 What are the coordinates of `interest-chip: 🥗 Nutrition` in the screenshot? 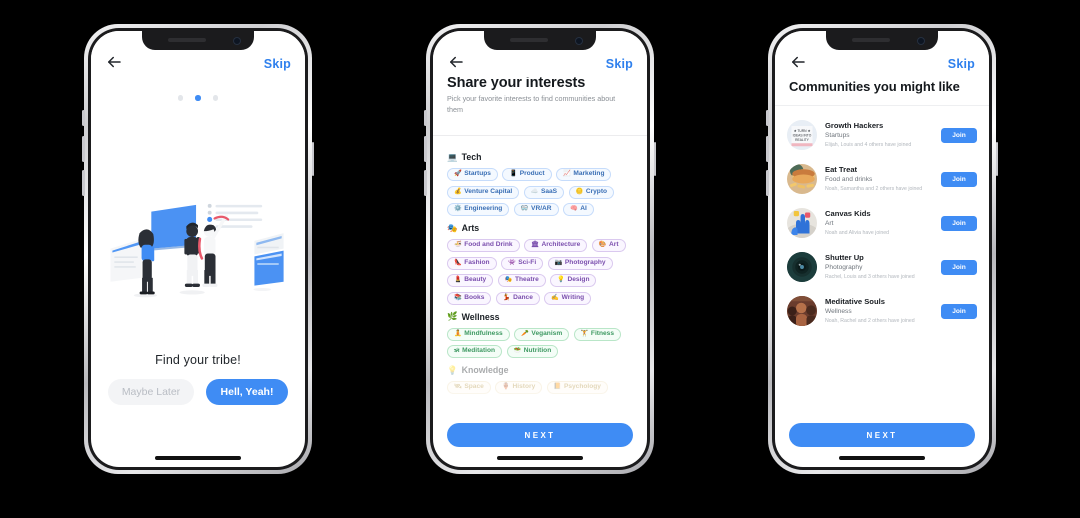 It's located at (532, 351).